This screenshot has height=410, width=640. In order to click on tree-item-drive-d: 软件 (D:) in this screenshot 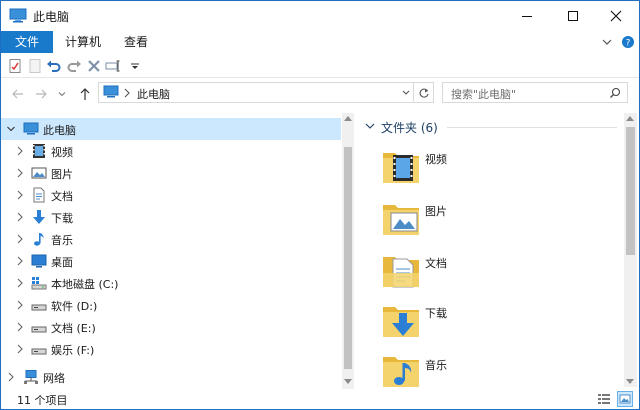, I will do `click(171, 305)`.